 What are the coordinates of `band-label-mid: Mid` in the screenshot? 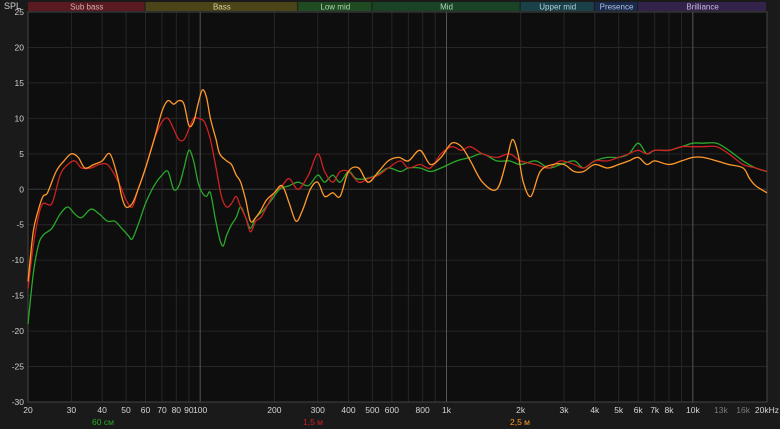 It's located at (446, 7).